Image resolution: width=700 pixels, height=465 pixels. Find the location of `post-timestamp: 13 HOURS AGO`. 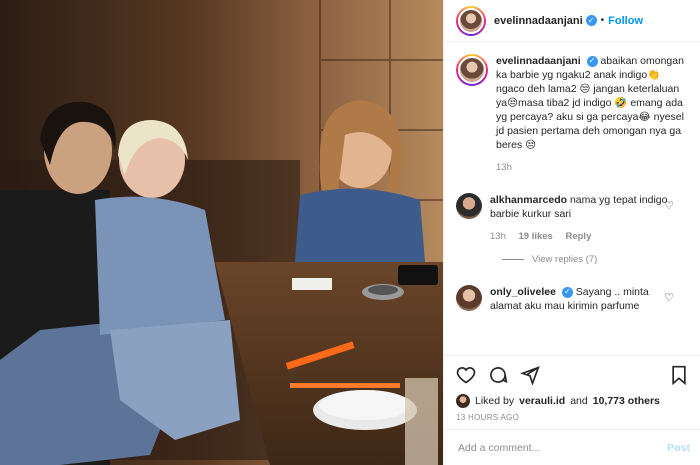

post-timestamp: 13 HOURS AGO is located at coordinates (488, 417).